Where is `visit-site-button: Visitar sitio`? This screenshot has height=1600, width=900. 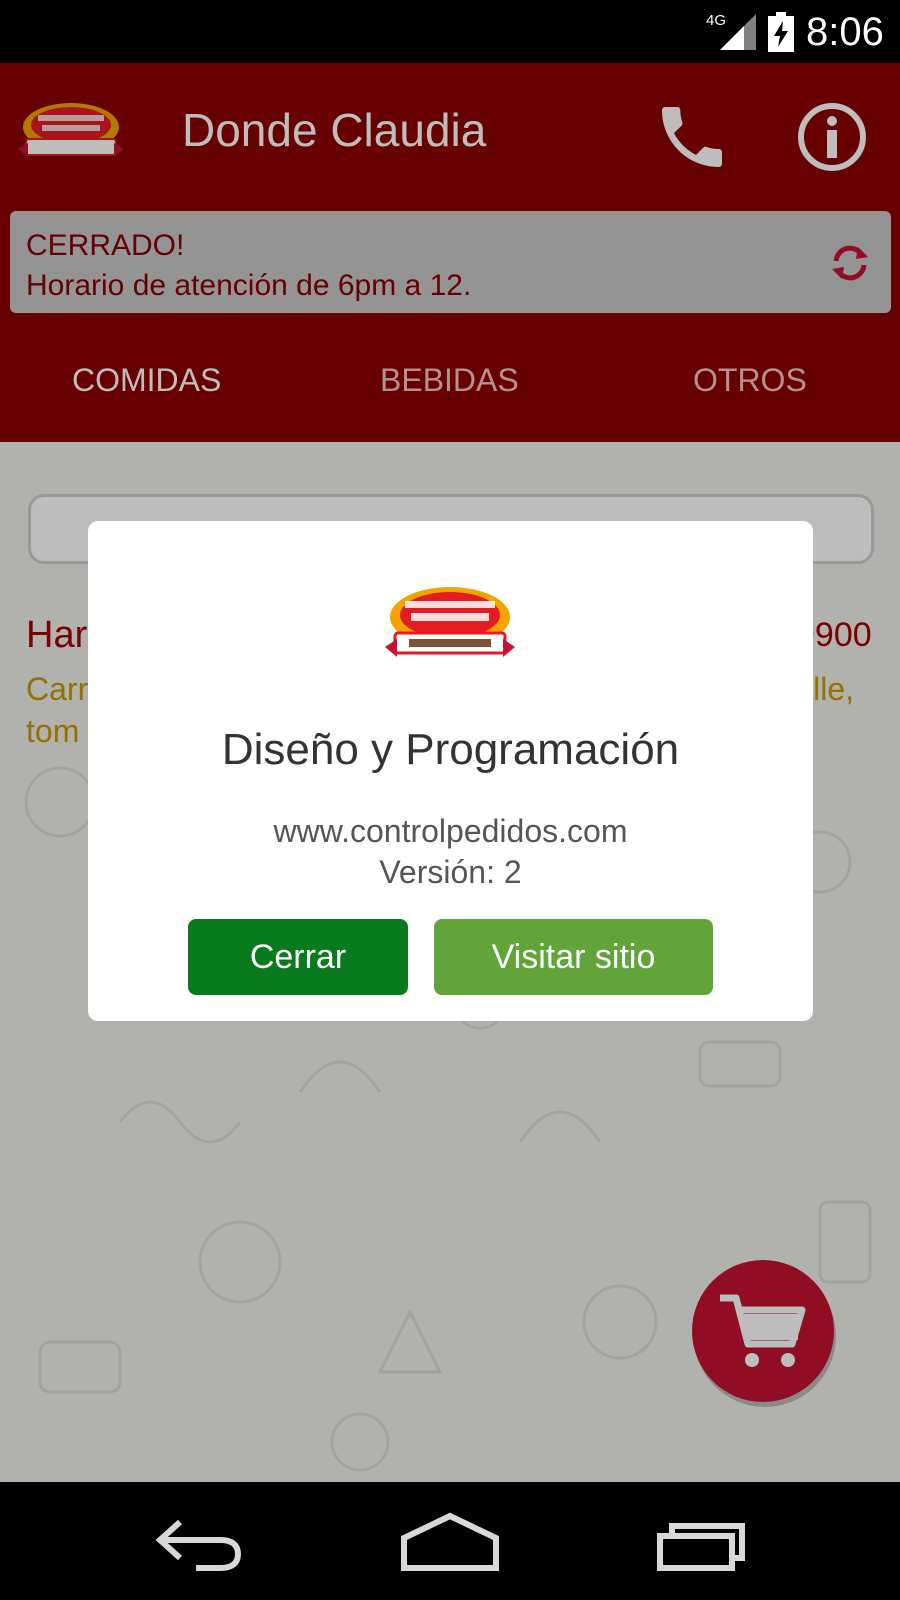 visit-site-button: Visitar sitio is located at coordinates (573, 957).